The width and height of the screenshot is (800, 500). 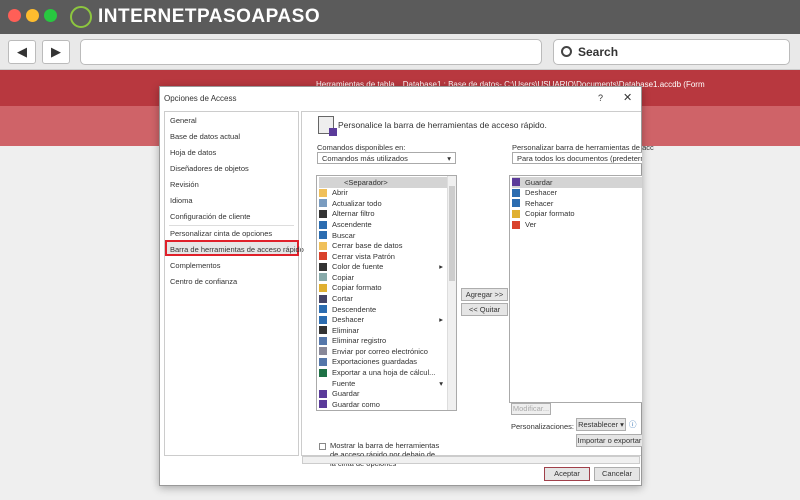 I want to click on list-item: Cerrar vista Patrón, so click(x=383, y=256).